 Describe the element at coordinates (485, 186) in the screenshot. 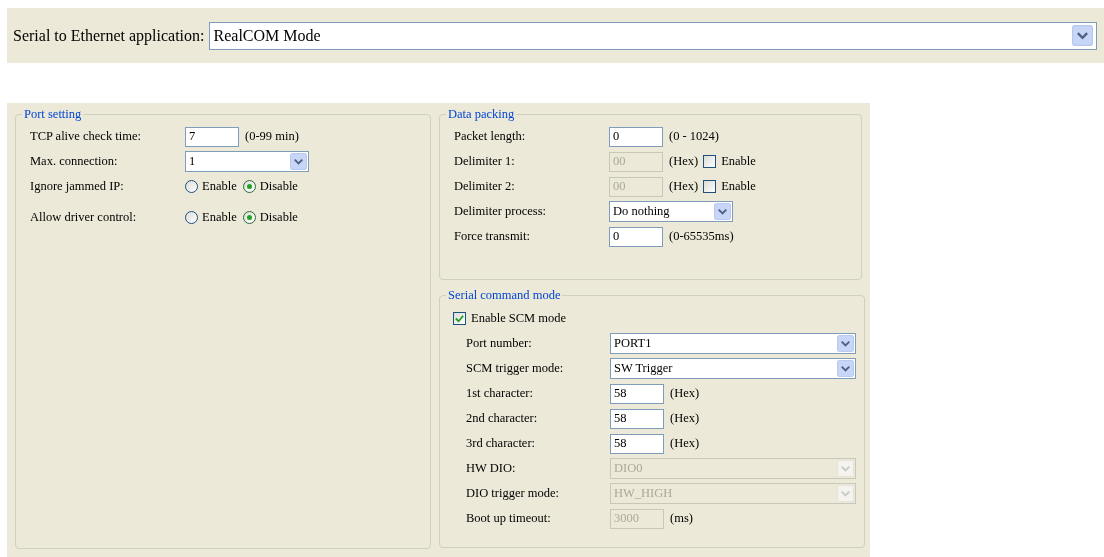

I see `field-label: Delimiter 2:` at that location.